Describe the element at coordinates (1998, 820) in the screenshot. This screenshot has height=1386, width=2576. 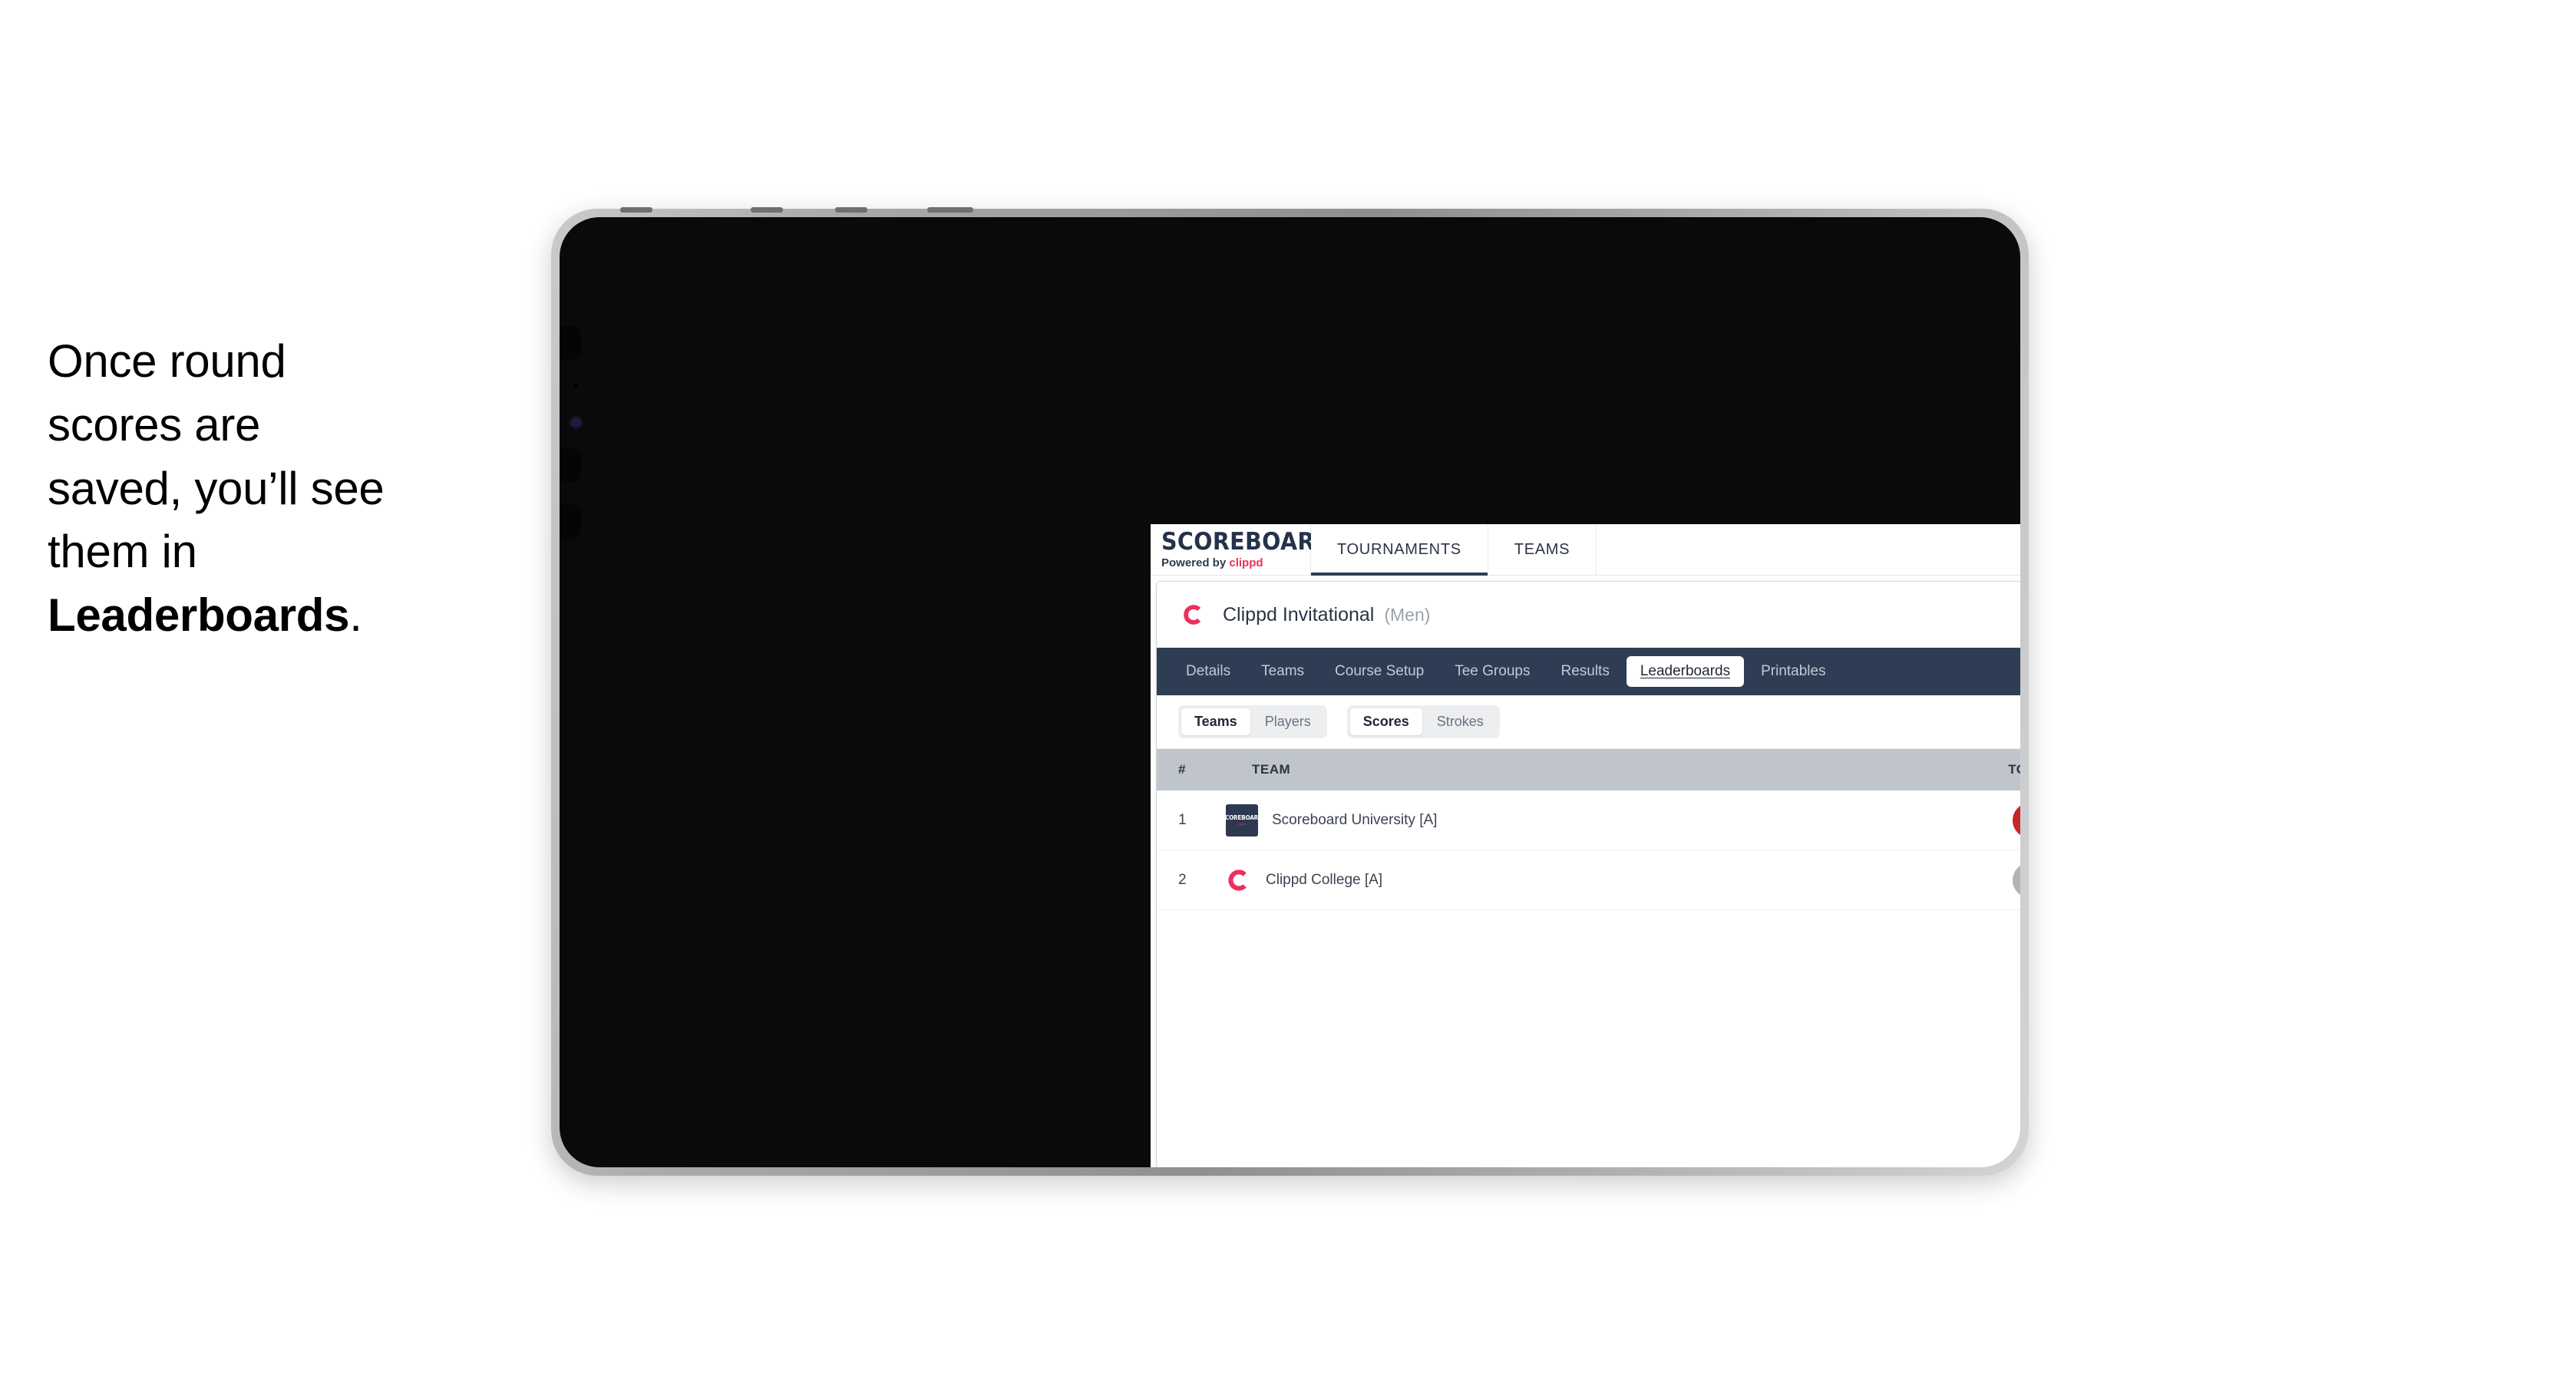
I see `row-total: -5` at that location.